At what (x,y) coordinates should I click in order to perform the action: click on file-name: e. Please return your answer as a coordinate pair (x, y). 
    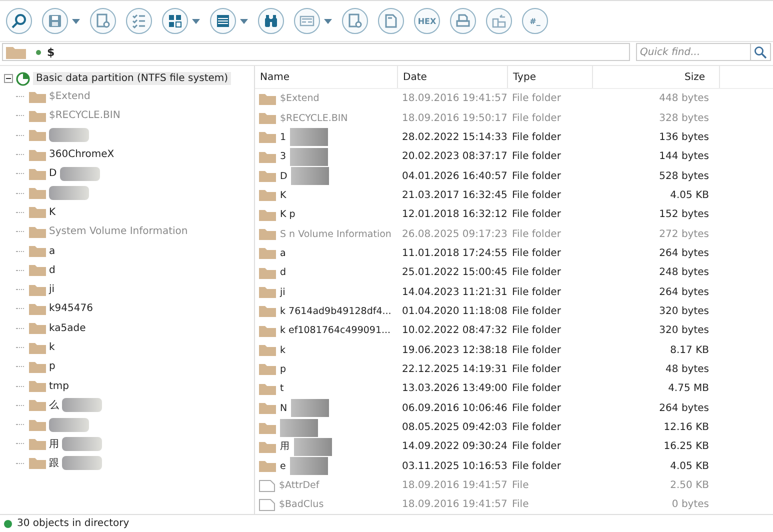
    Looking at the image, I should click on (283, 466).